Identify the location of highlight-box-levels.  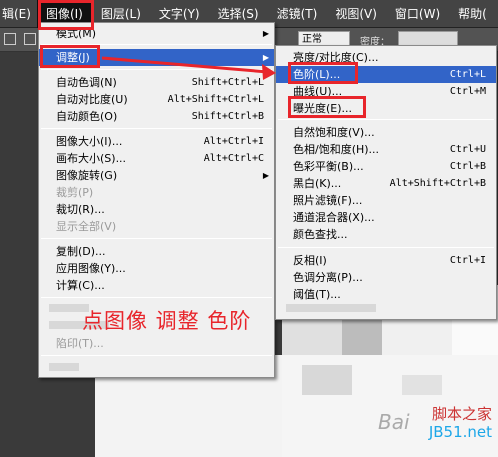
(323, 73).